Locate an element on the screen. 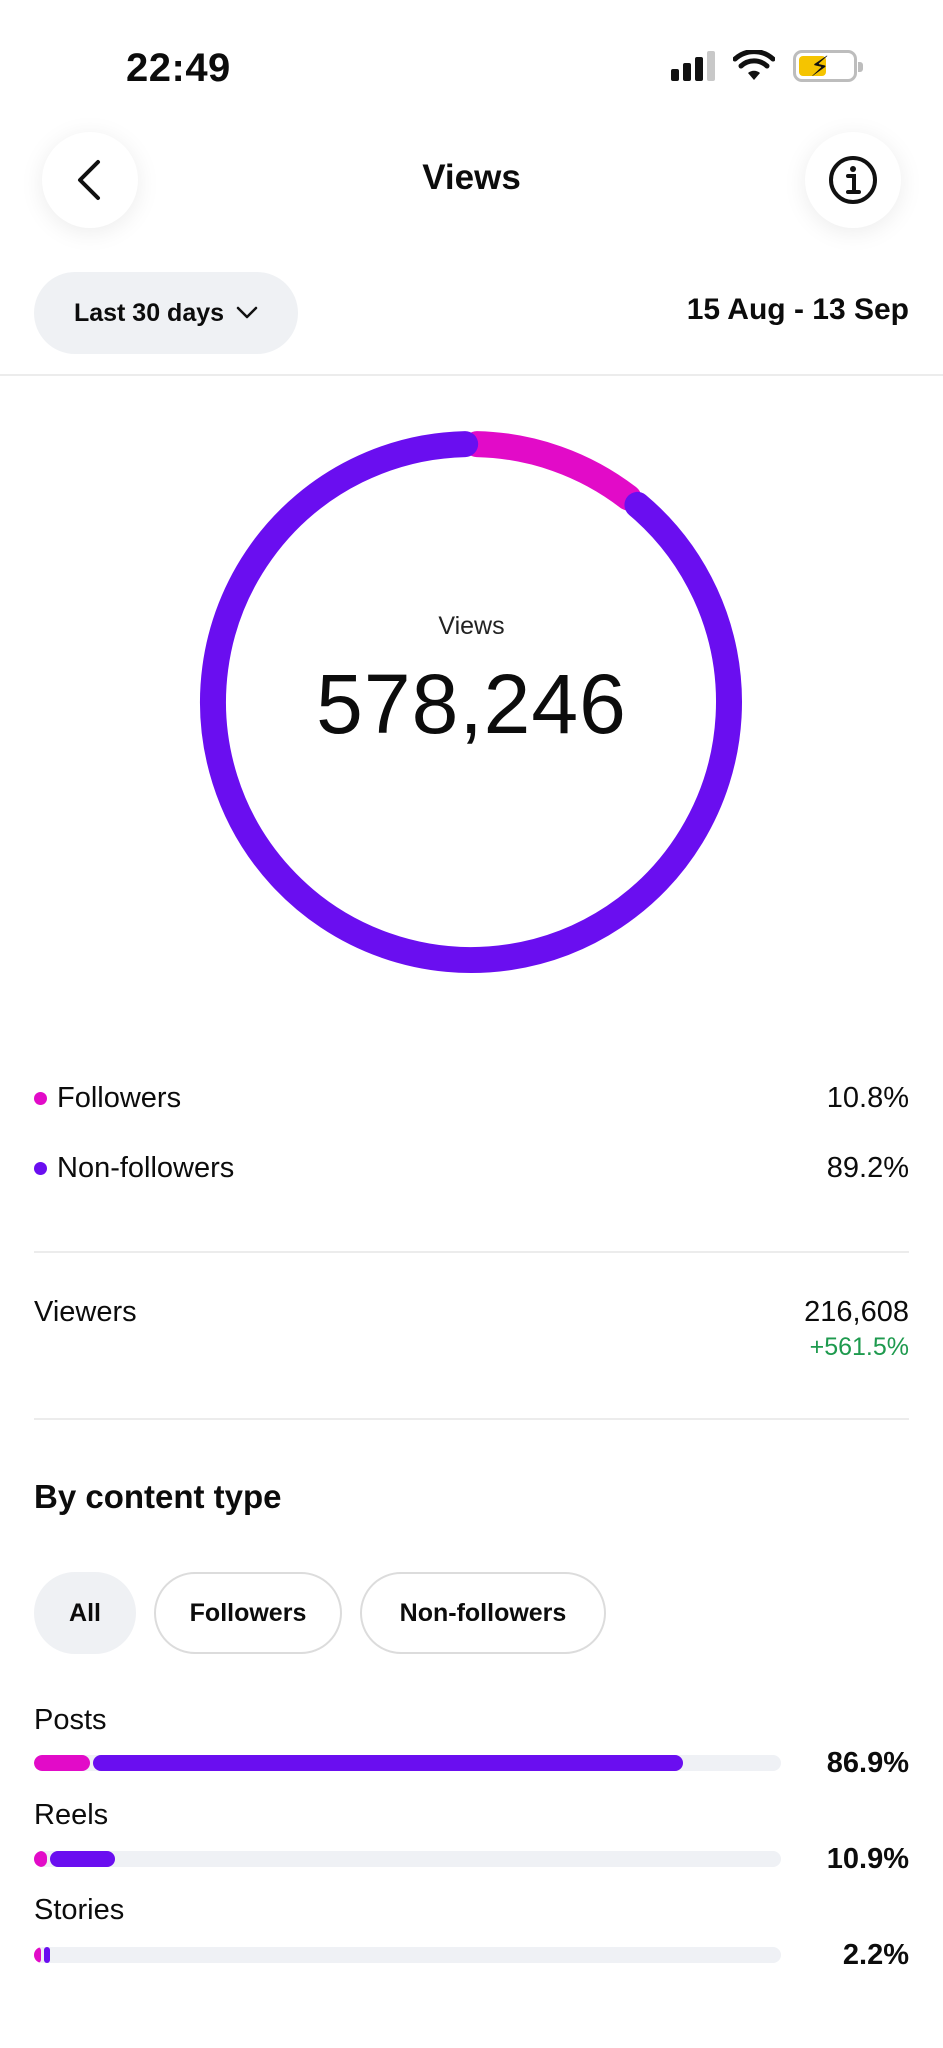 This screenshot has height=2048, width=943. viewers-value: 216,608 is located at coordinates (856, 1312).